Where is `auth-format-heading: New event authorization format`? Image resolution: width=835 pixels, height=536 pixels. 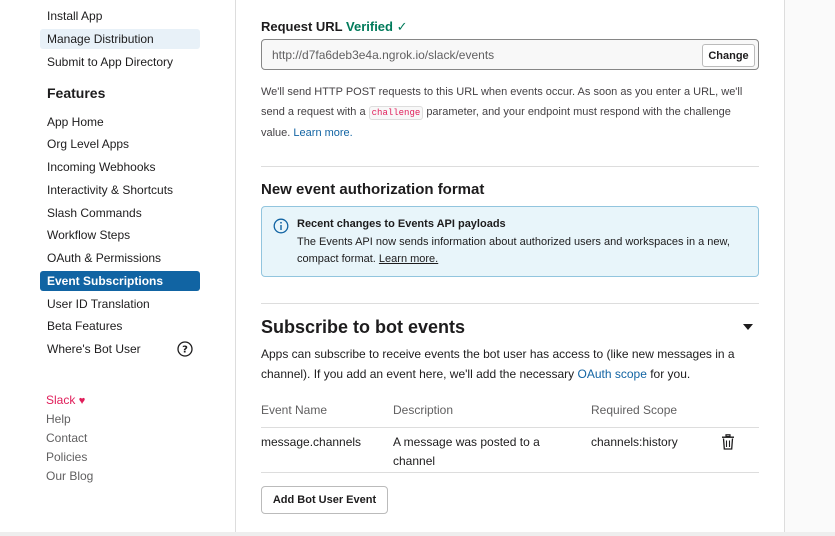
auth-format-heading: New event authorization format is located at coordinates (373, 189).